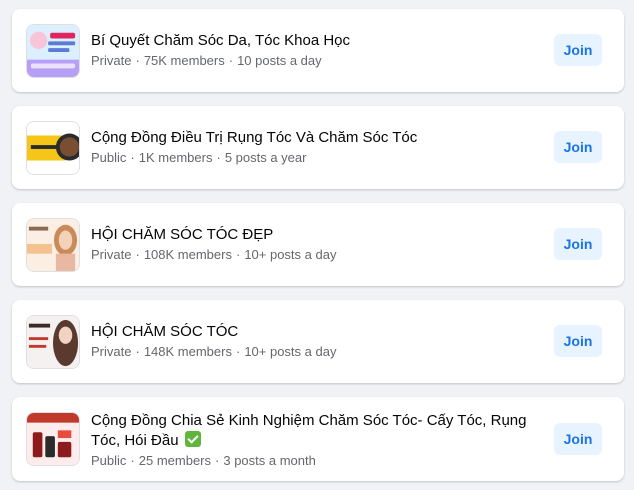 The image size is (634, 490). Describe the element at coordinates (316, 157) in the screenshot. I see `group-meta: Public · 1K members · 5 posts a year` at that location.